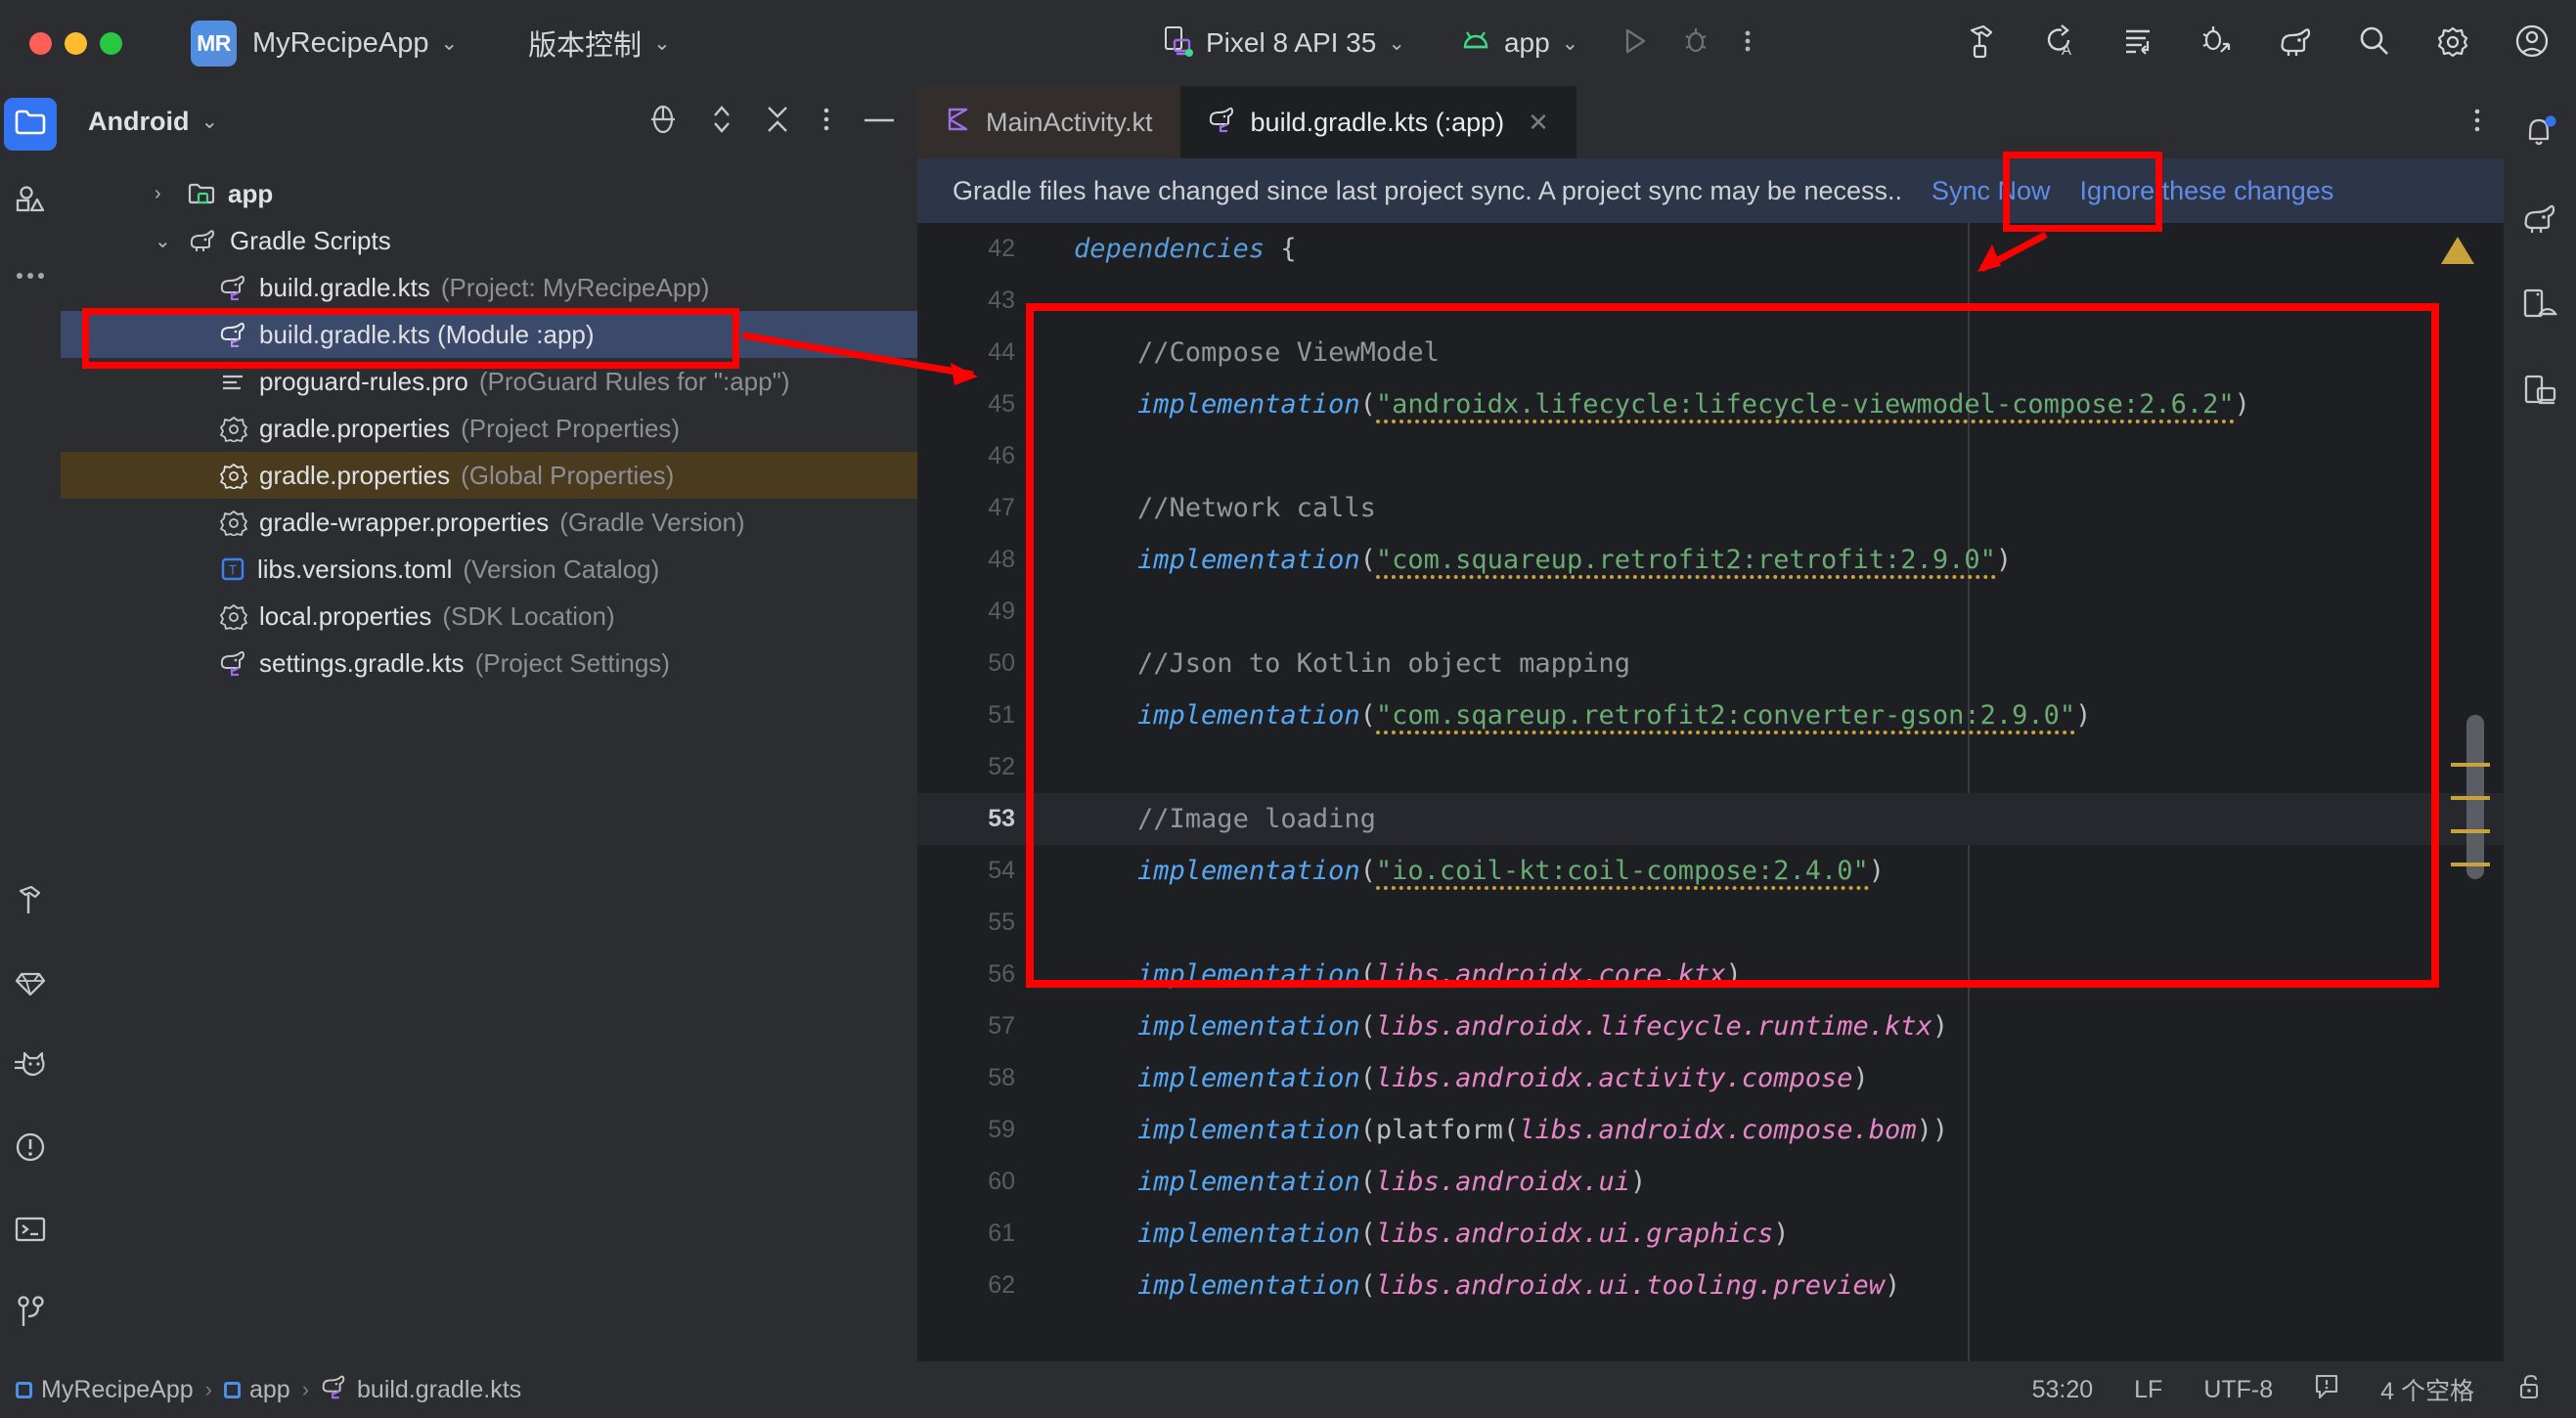  What do you see at coordinates (421, 1390) in the screenshot?
I see `breadcrumb-item-file: build.gradle.kts` at bounding box center [421, 1390].